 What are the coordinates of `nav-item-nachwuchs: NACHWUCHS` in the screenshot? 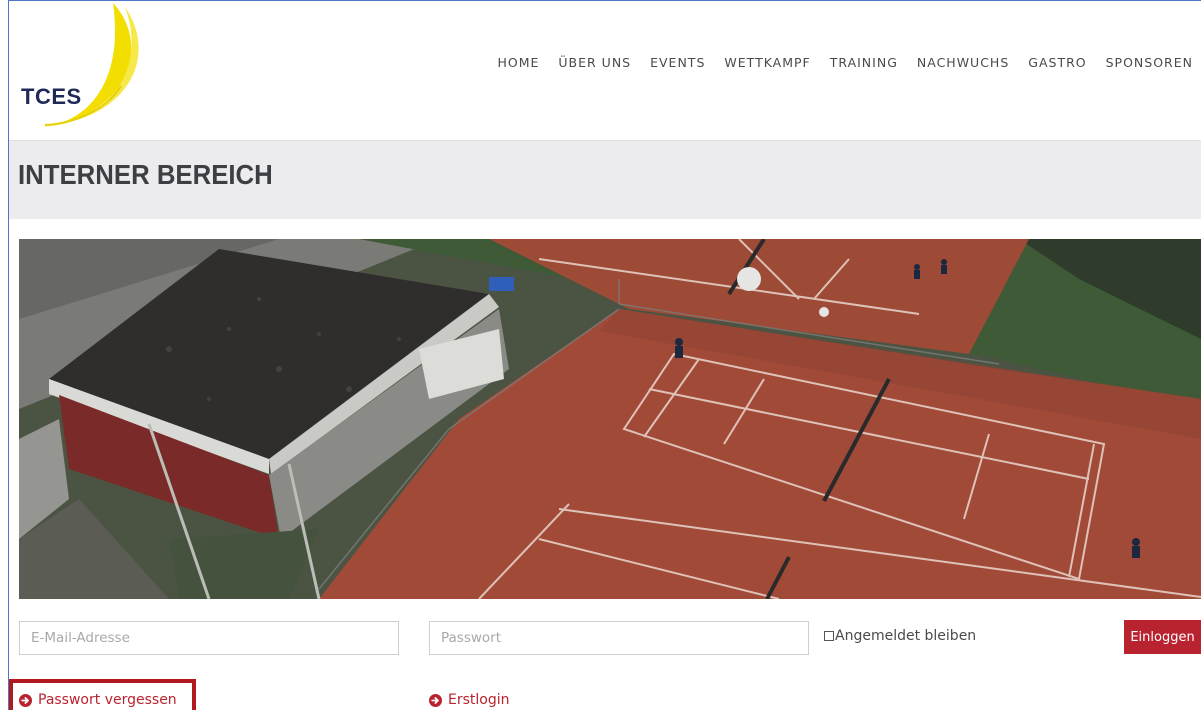 It's located at (953, 62).